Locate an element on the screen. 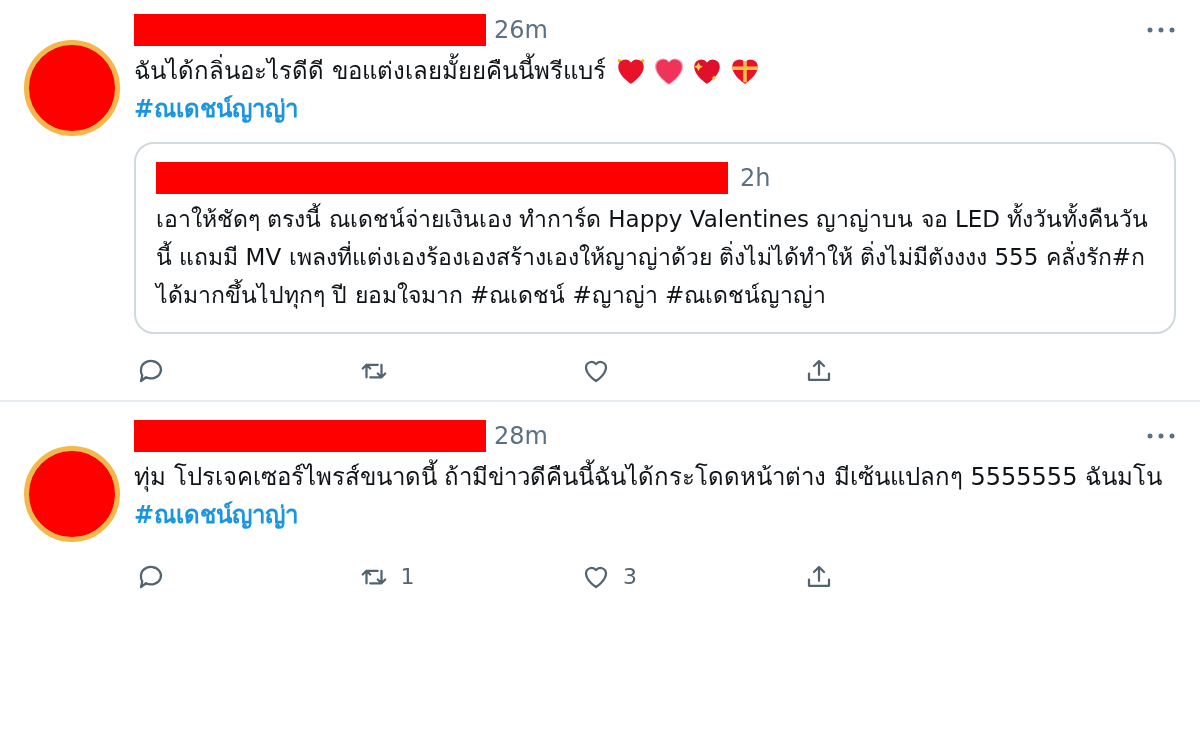 The image size is (1200, 730). action-count: 1 is located at coordinates (407, 577).